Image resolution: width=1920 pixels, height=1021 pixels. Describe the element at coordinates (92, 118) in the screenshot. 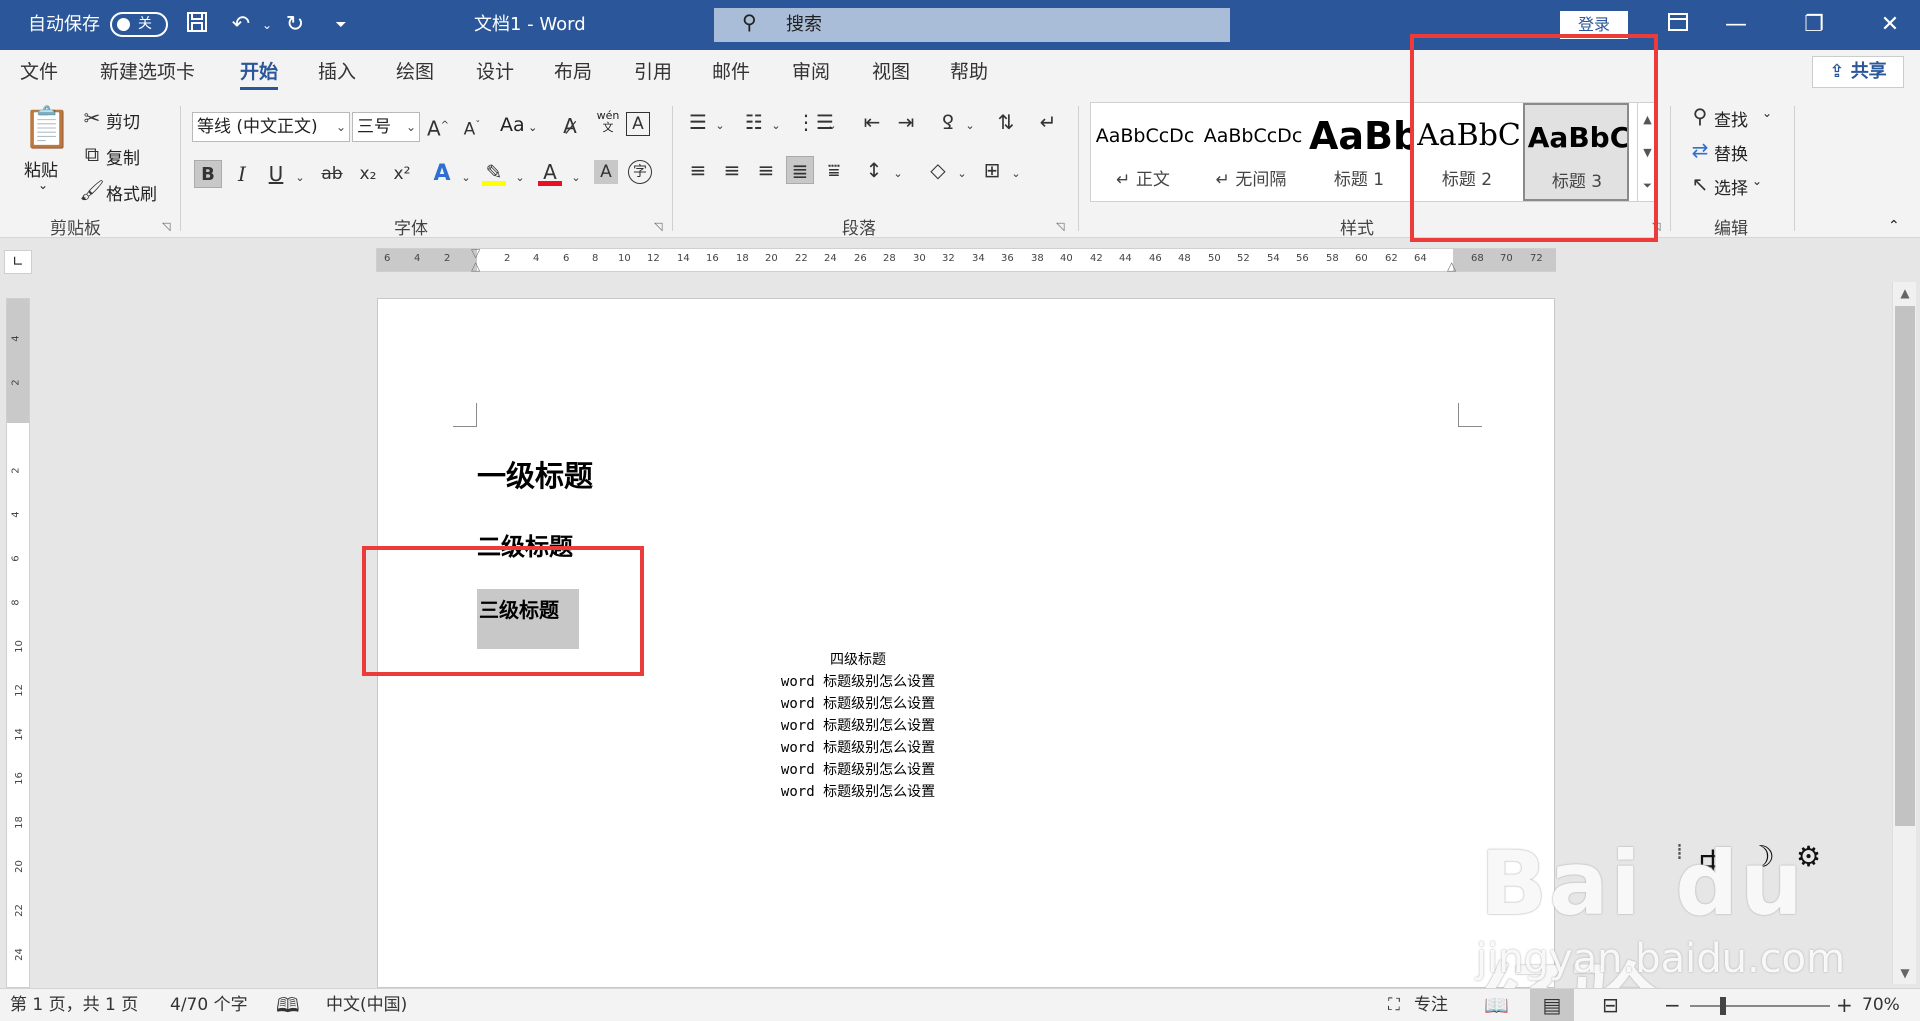

I see `cut-icon: ✂` at that location.